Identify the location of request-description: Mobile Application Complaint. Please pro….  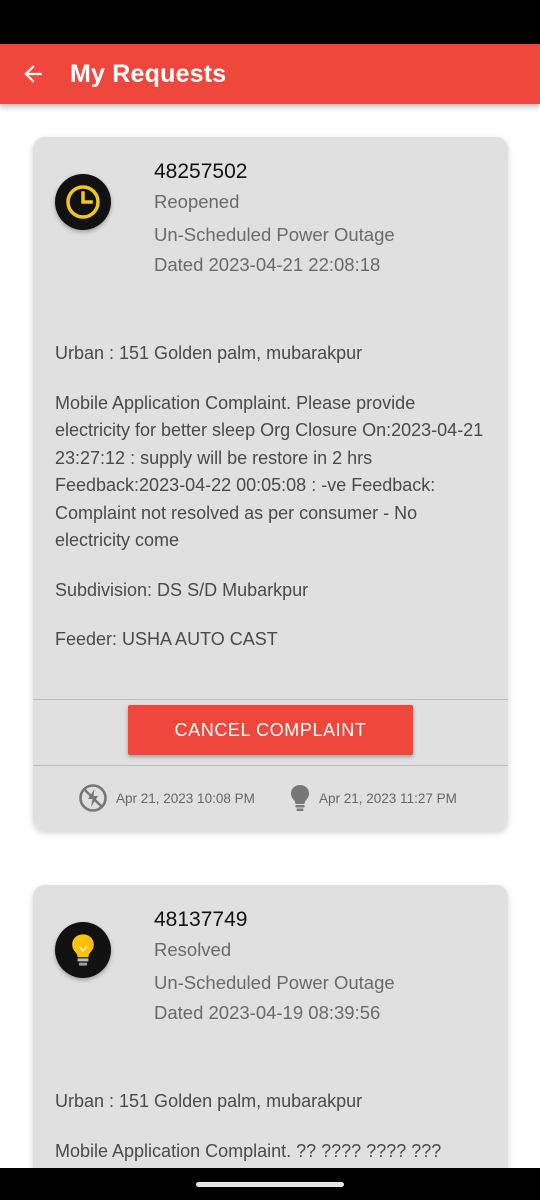
(269, 471).